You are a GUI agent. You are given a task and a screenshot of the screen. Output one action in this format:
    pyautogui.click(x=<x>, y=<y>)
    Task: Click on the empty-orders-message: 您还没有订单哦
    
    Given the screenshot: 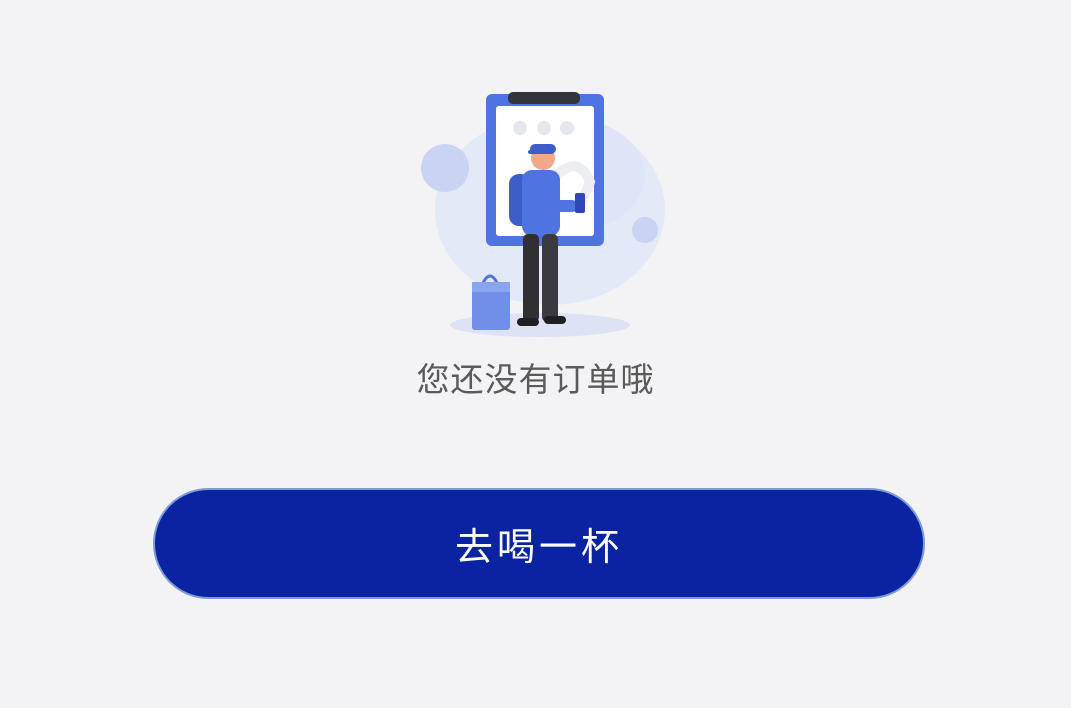 What is the action you would take?
    pyautogui.click(x=535, y=379)
    